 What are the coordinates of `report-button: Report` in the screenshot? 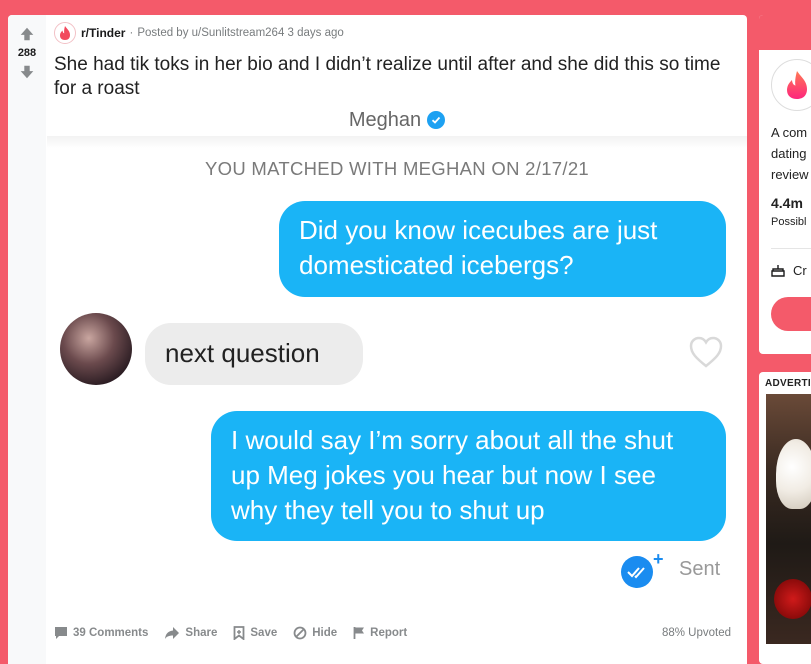 It's located at (380, 633).